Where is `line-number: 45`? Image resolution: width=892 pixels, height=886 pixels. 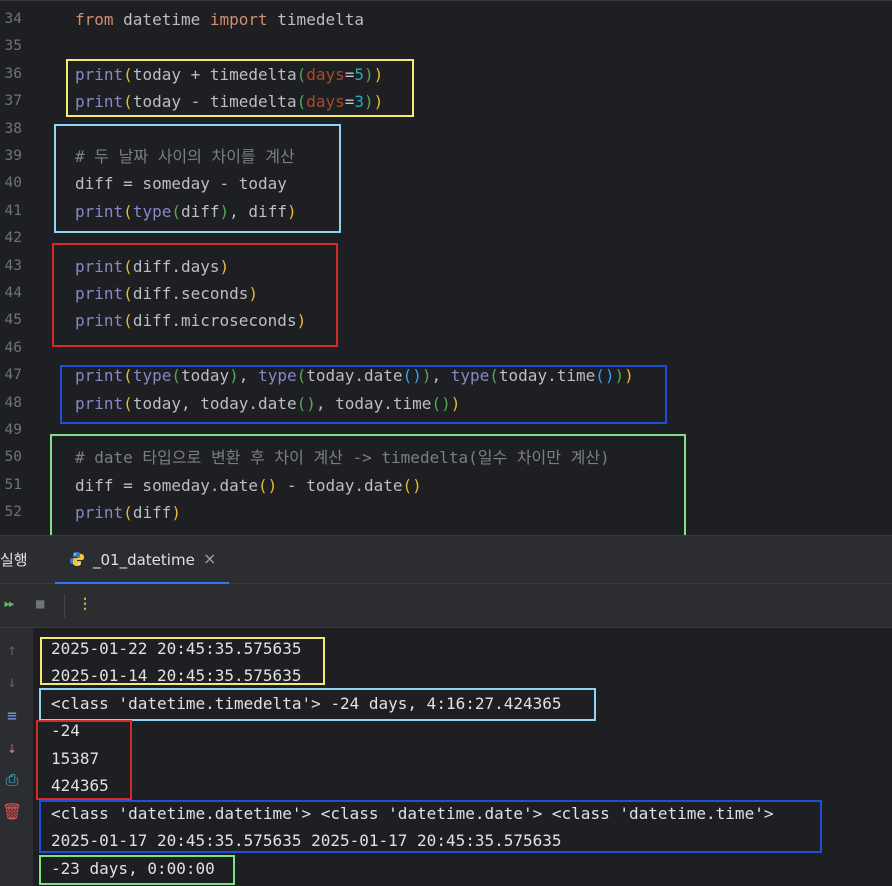
line-number: 45 is located at coordinates (13, 320).